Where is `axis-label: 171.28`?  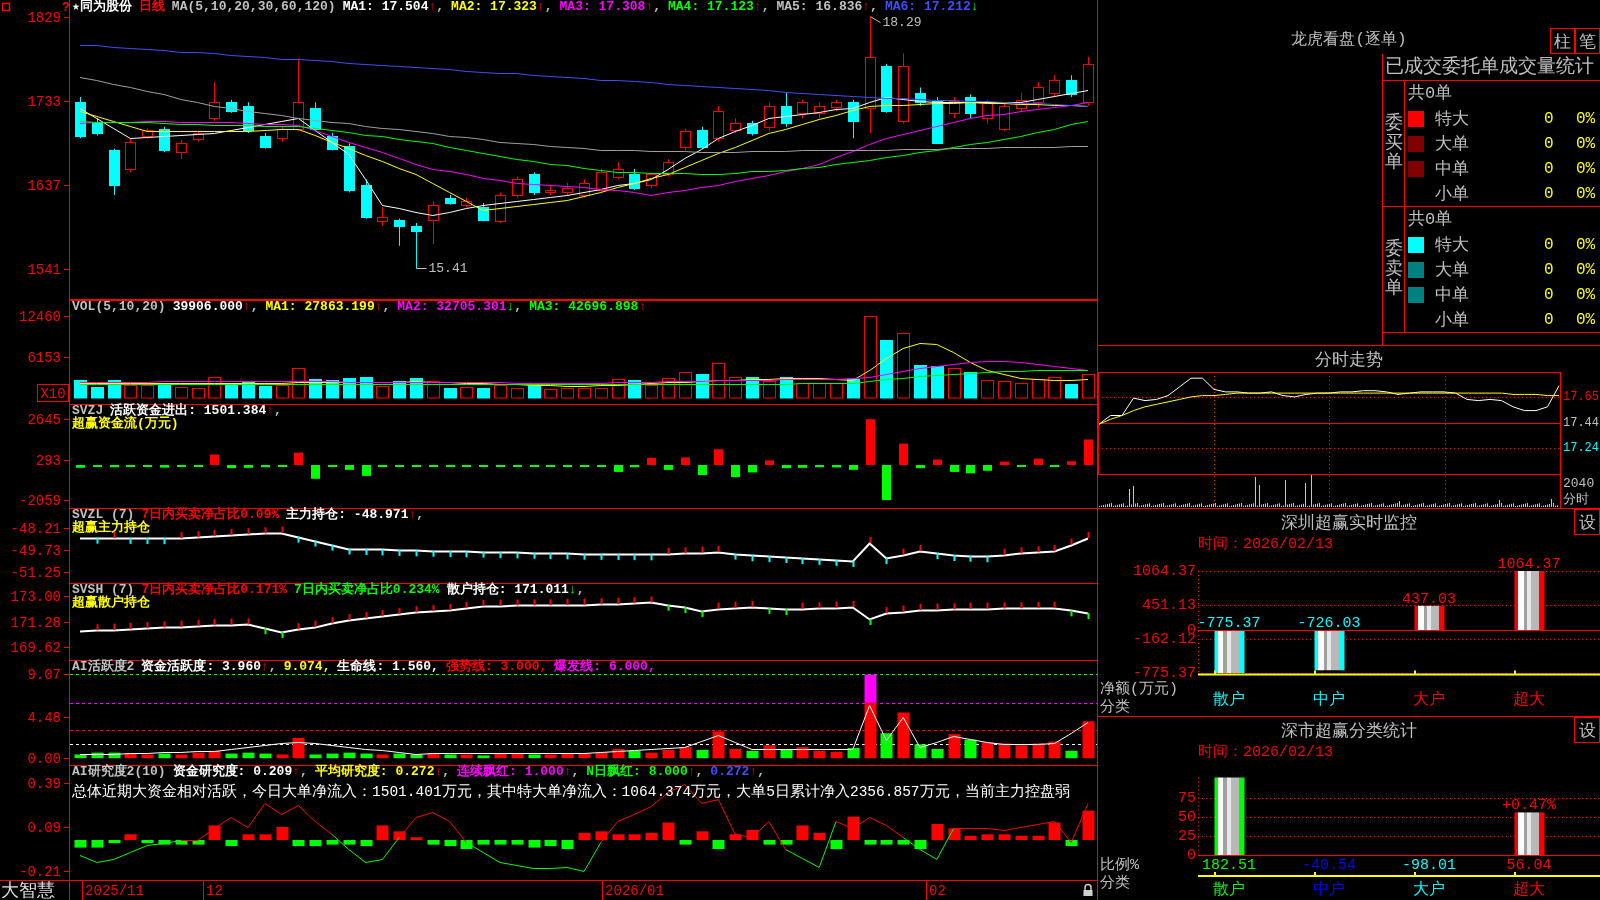
axis-label: 171.28 is located at coordinates (35, 622).